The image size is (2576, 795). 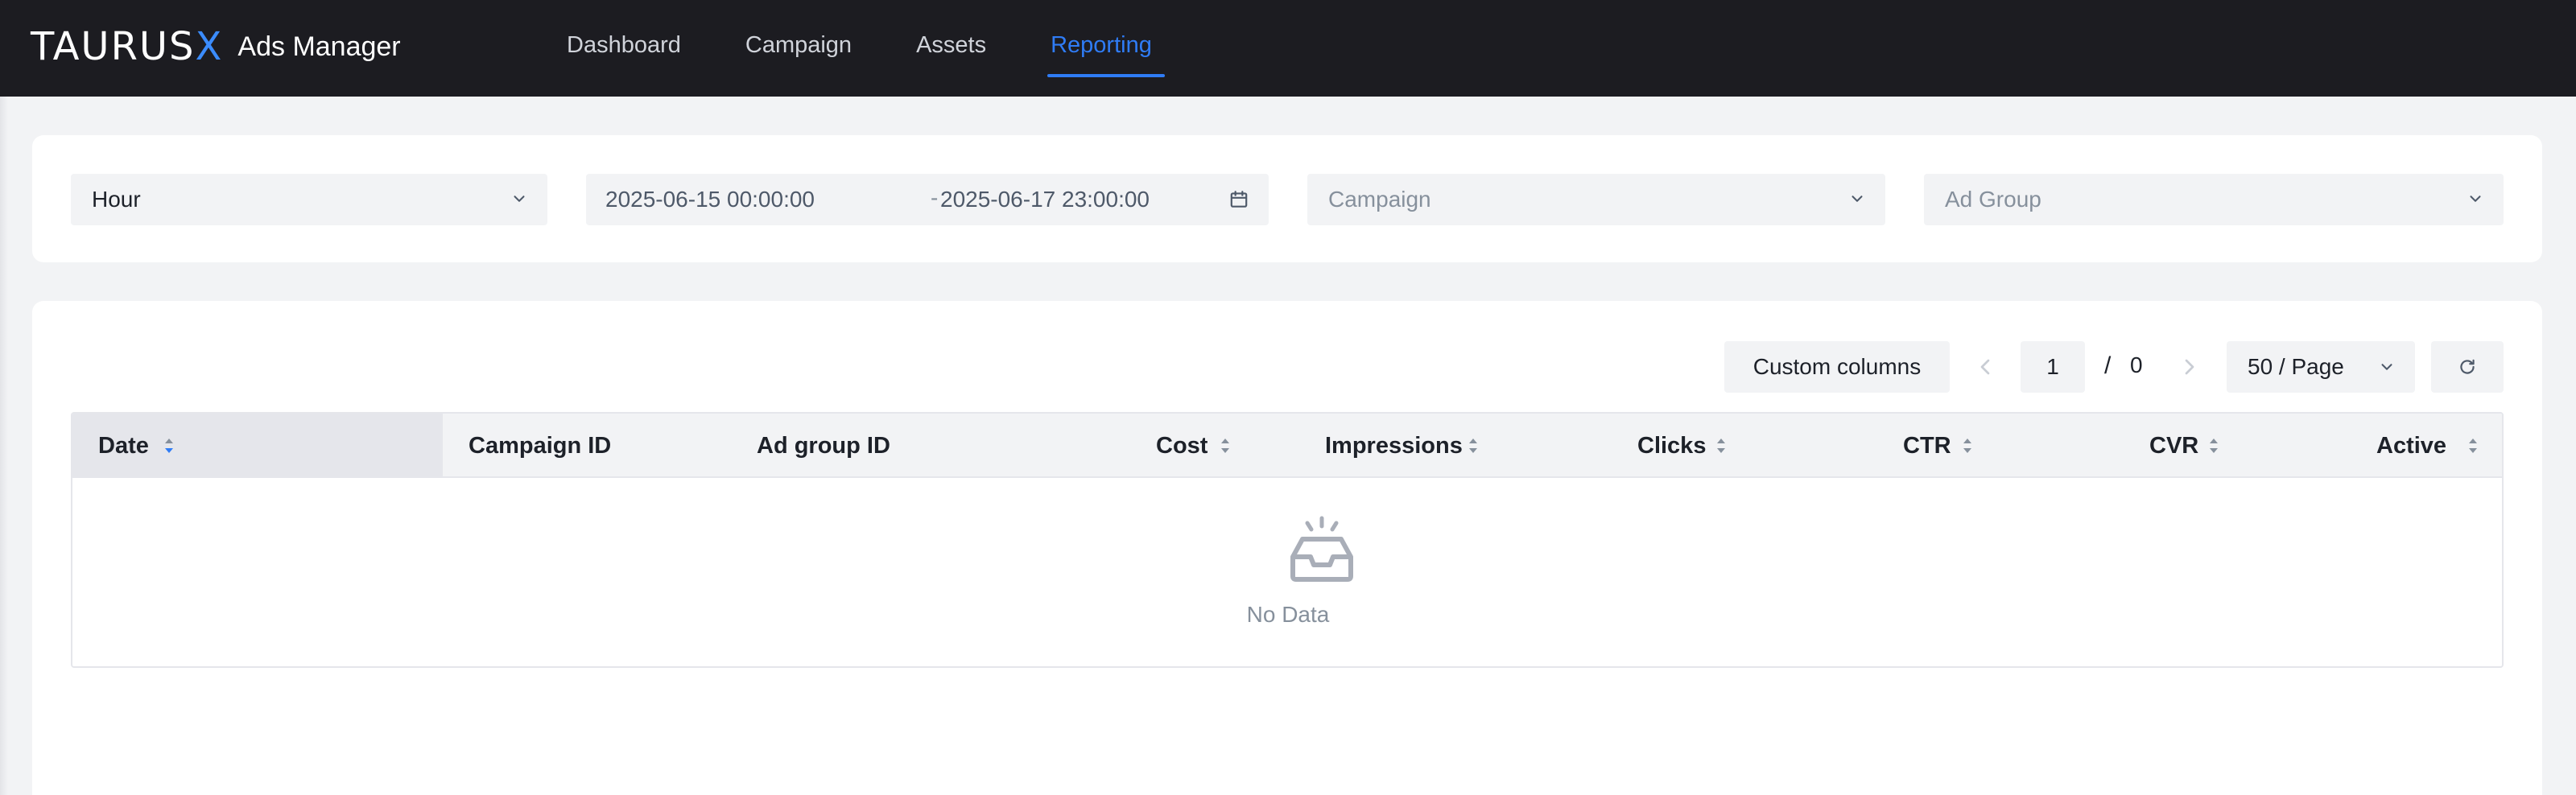 What do you see at coordinates (1045, 199) in the screenshot?
I see `date-end-input: 2025-06-17 23:00:00` at bounding box center [1045, 199].